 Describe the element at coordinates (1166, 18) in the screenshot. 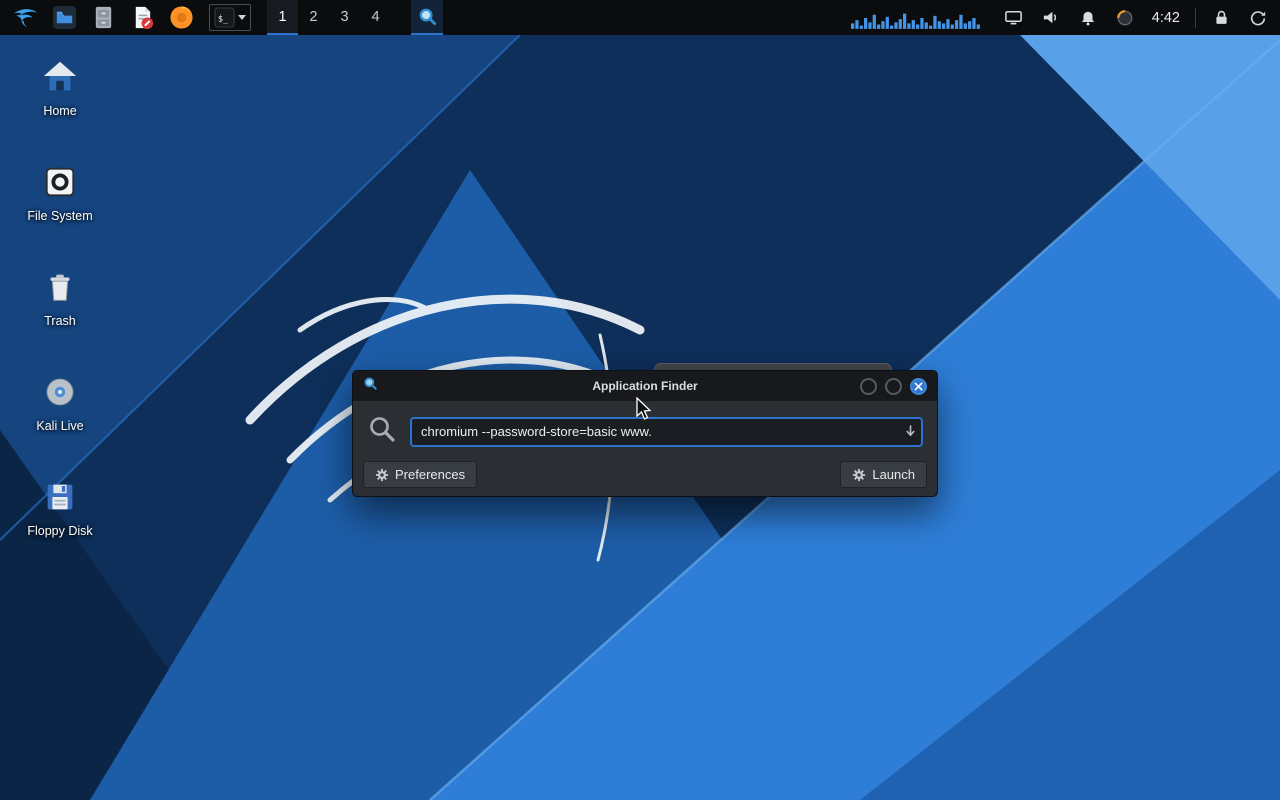

I see `clock: 4:42` at that location.